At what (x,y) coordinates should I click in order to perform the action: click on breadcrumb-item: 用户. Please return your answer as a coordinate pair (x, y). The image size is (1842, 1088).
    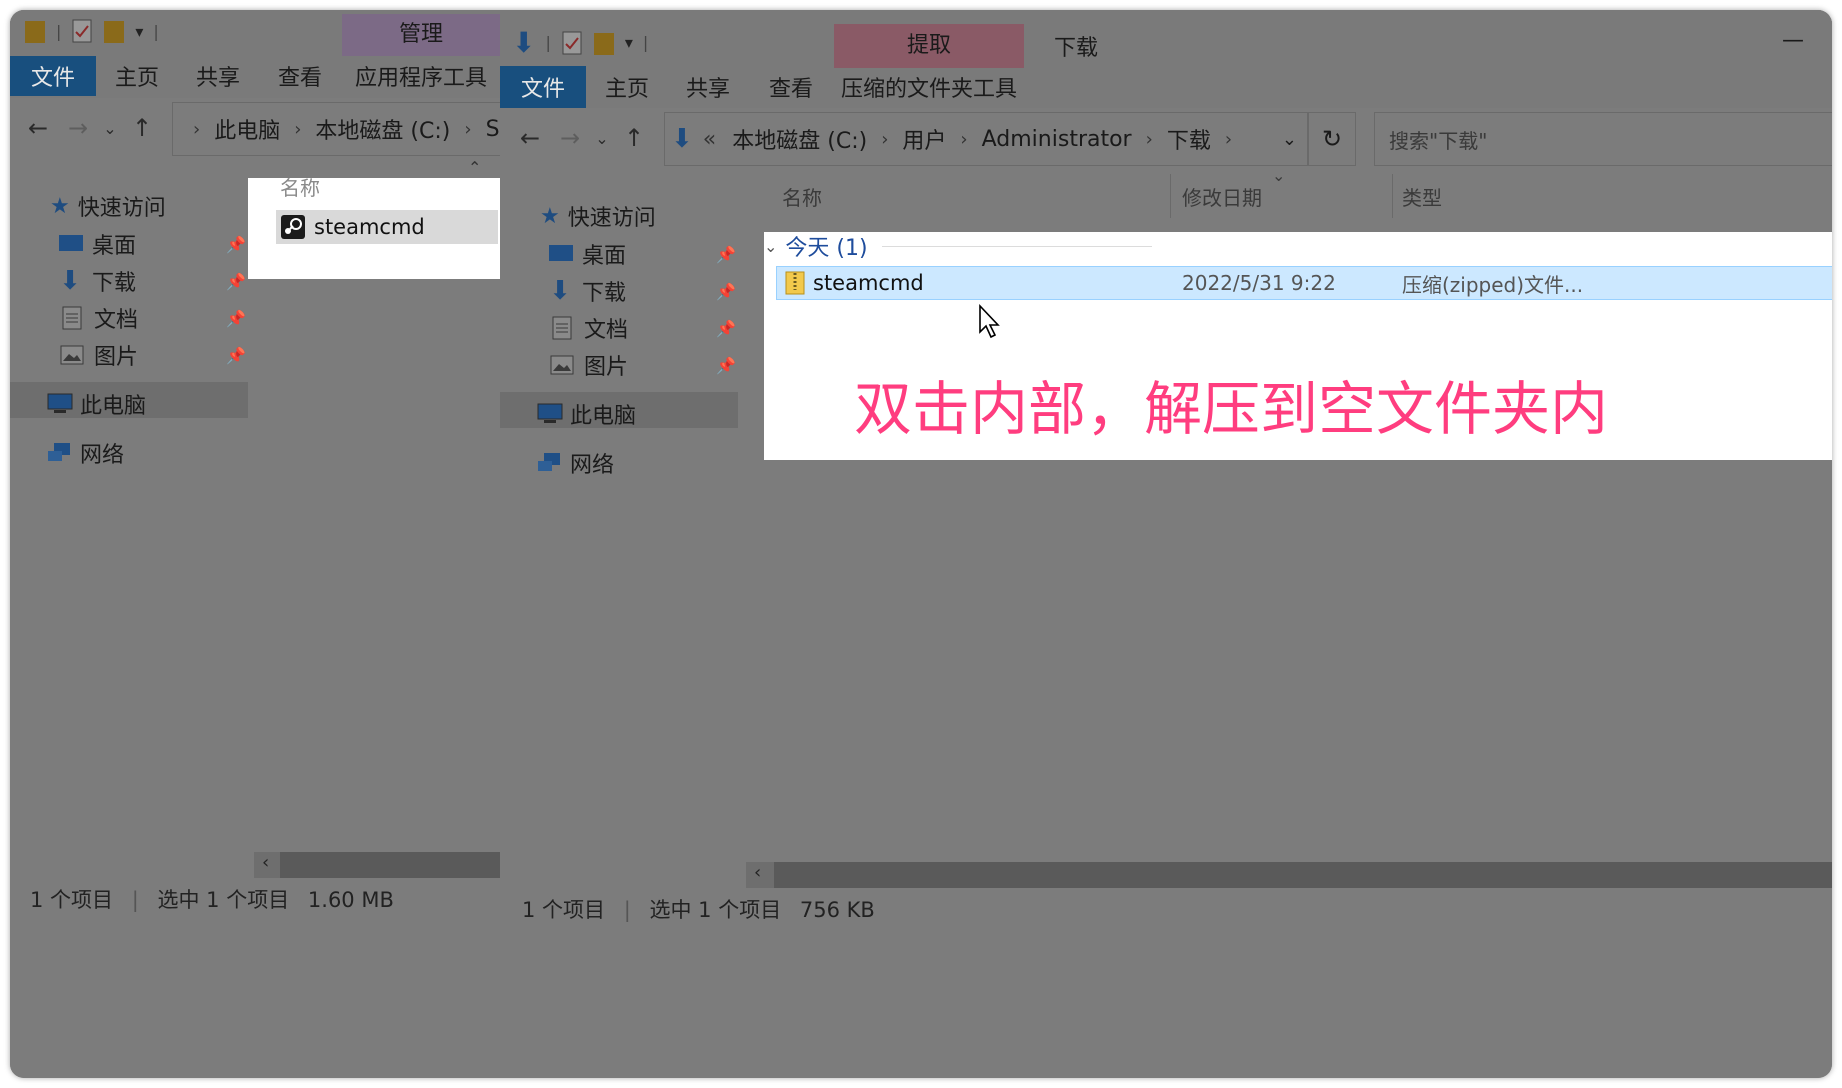
    Looking at the image, I should click on (924, 139).